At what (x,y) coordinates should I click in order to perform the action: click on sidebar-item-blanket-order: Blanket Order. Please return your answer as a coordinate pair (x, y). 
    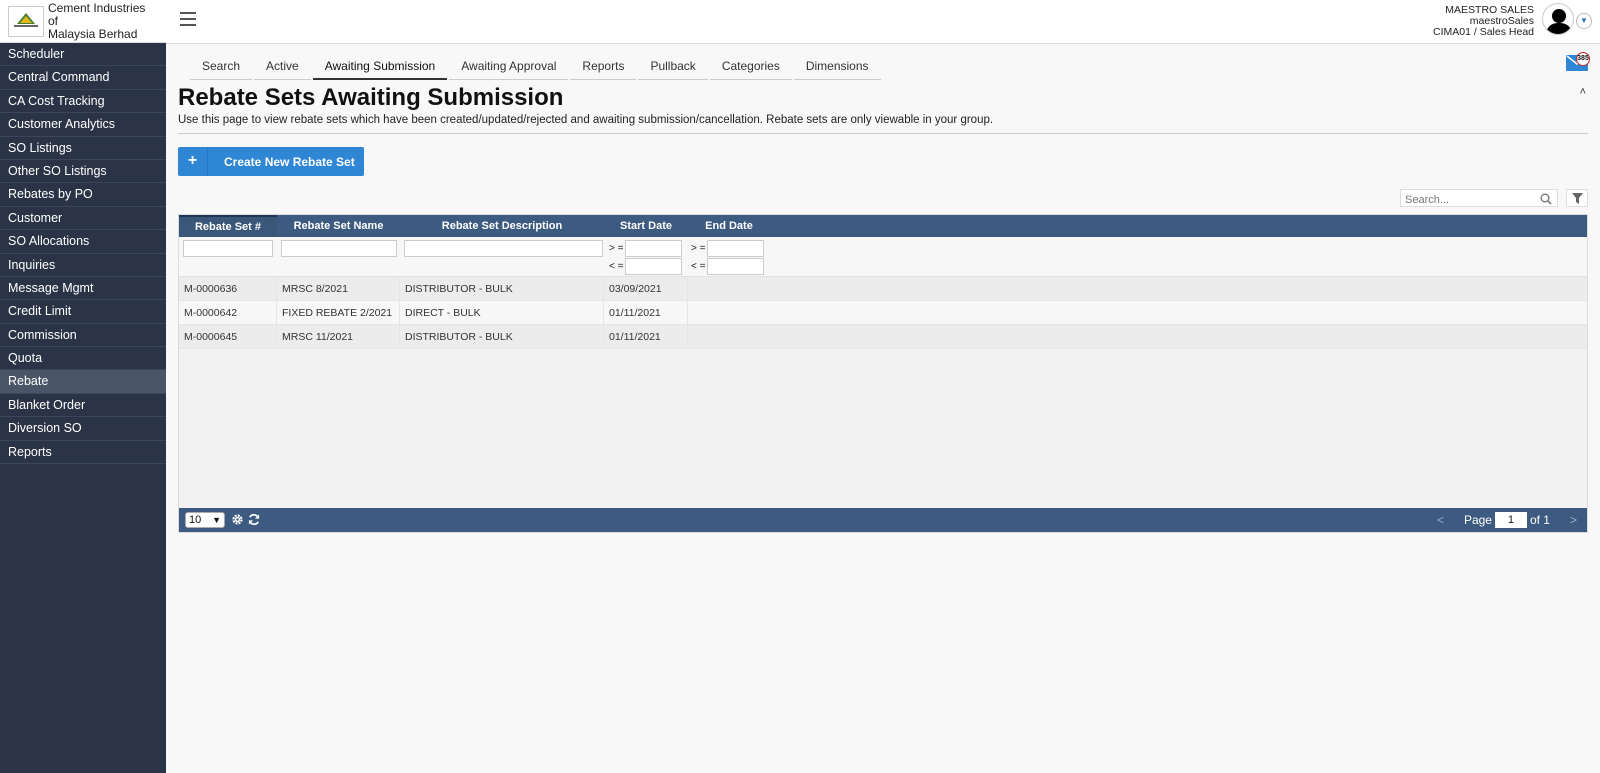
    Looking at the image, I should click on (83, 406).